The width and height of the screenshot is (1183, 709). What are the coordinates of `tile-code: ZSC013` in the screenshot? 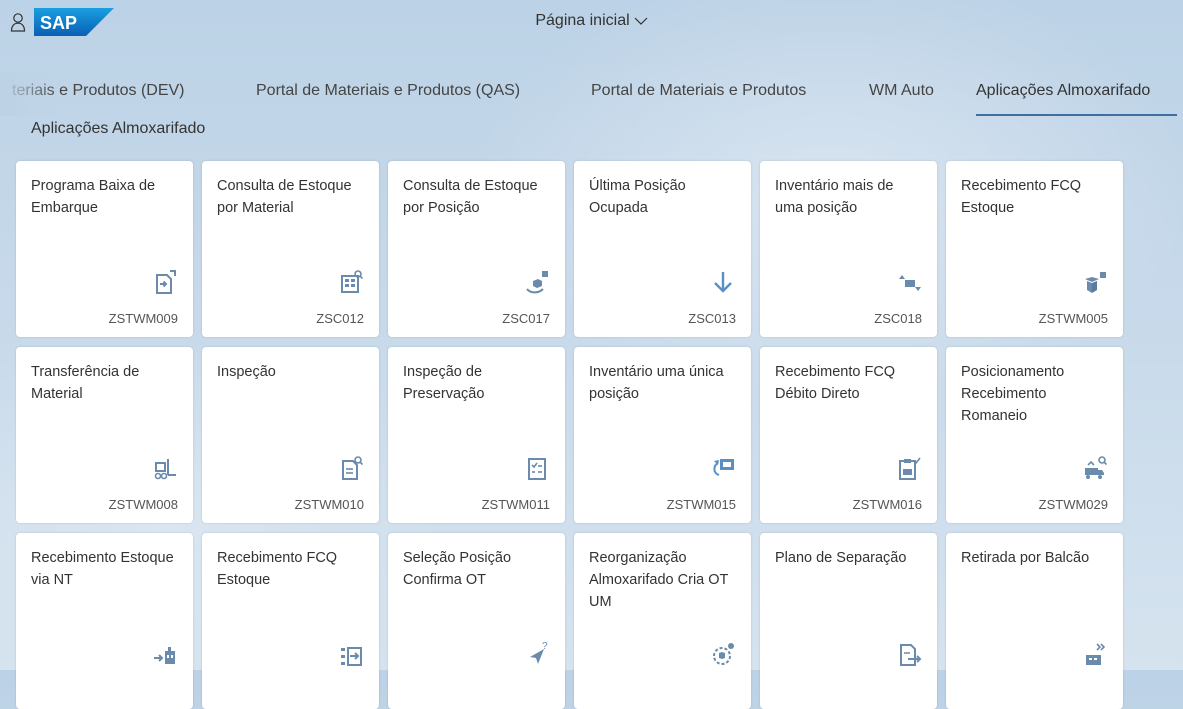 It's located at (712, 318).